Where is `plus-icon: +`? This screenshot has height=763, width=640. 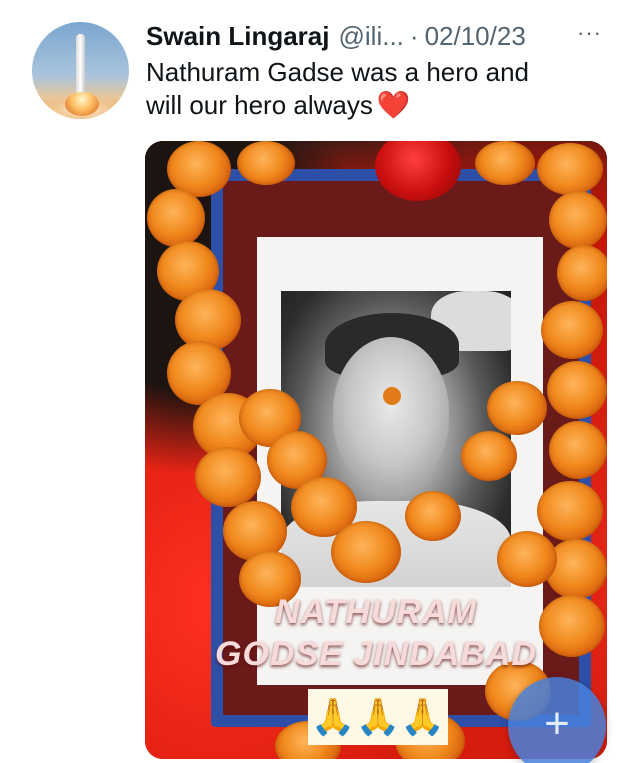 plus-icon: + is located at coordinates (557, 723).